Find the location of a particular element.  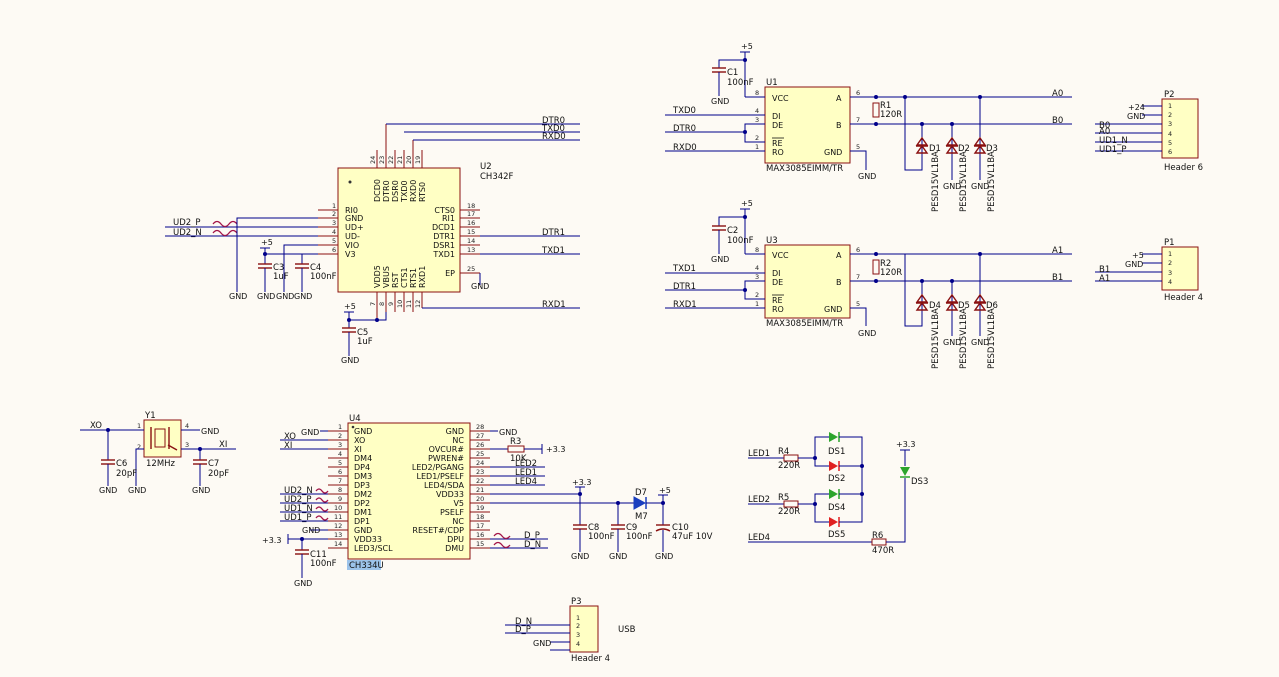

u2-pin-num: 7 is located at coordinates (373, 304).